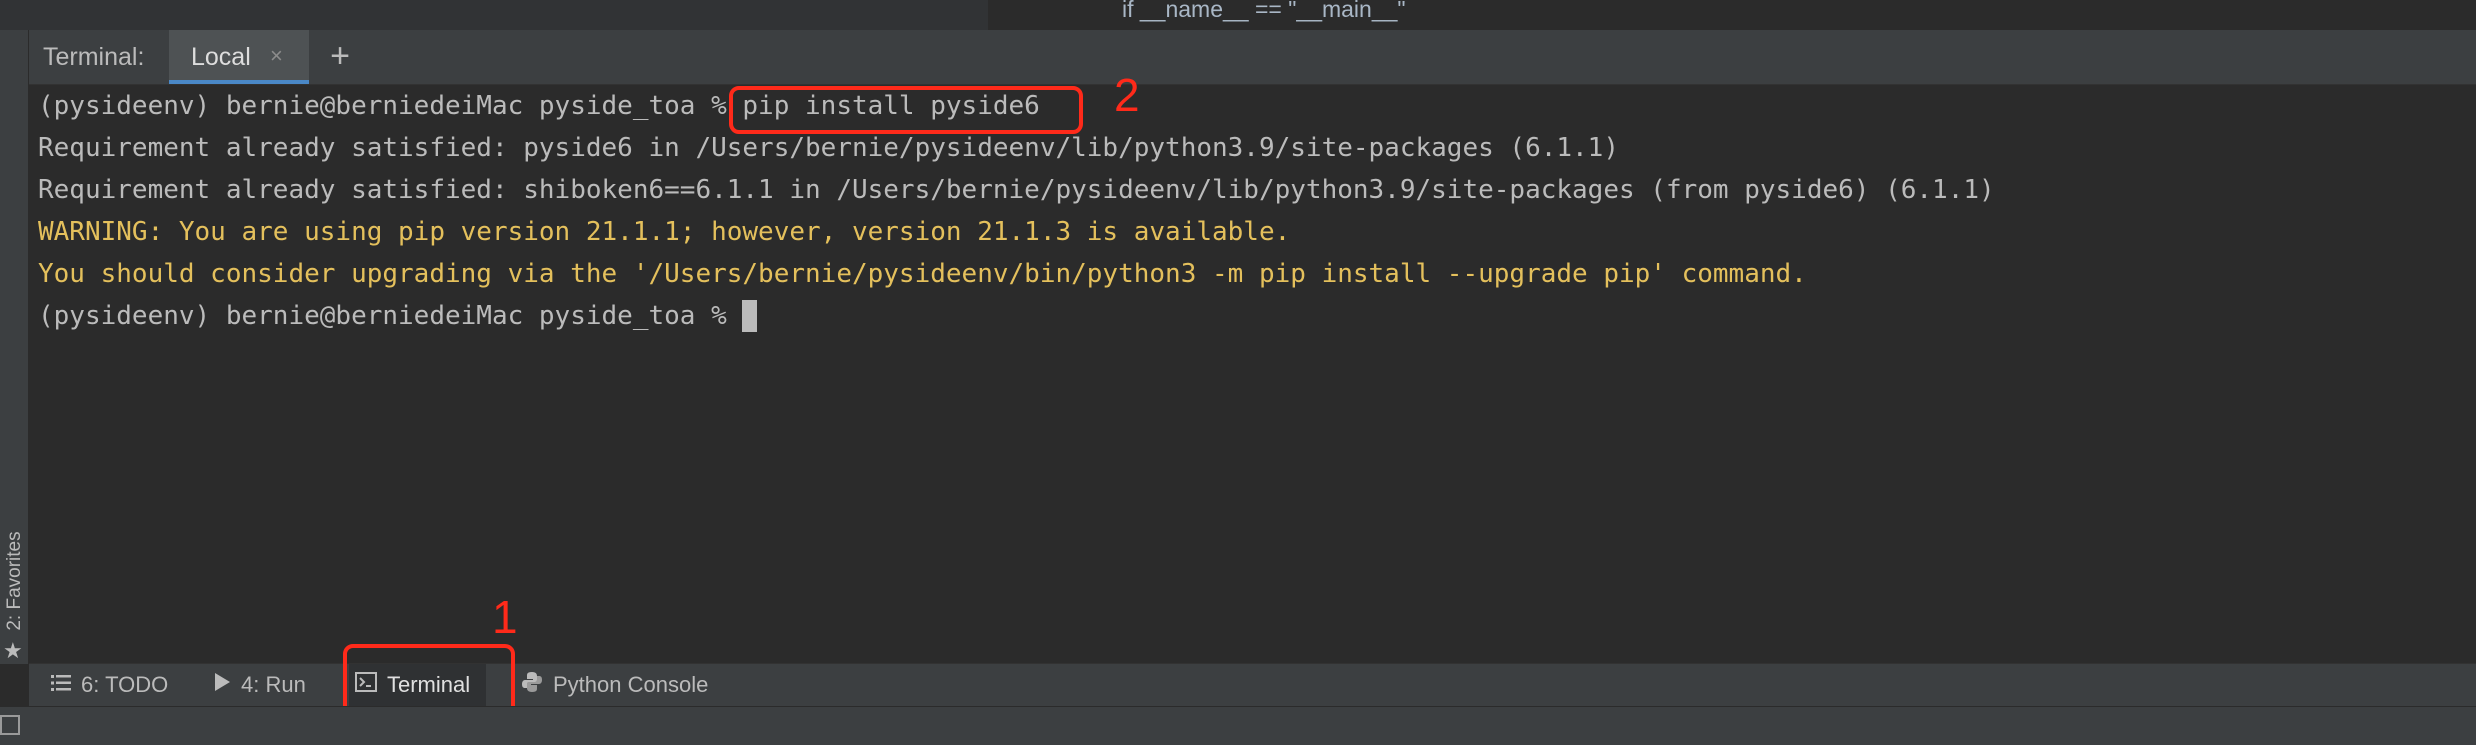 The image size is (2476, 745). I want to click on favorites-tool-button: 2: Favorites ★, so click(14, 590).